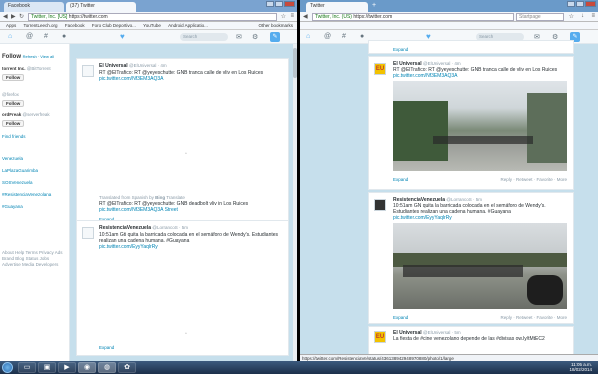  Describe the element at coordinates (41, 25) in the screenshot. I see `bookmark-torrentleech: TorrentLeech.org` at that location.